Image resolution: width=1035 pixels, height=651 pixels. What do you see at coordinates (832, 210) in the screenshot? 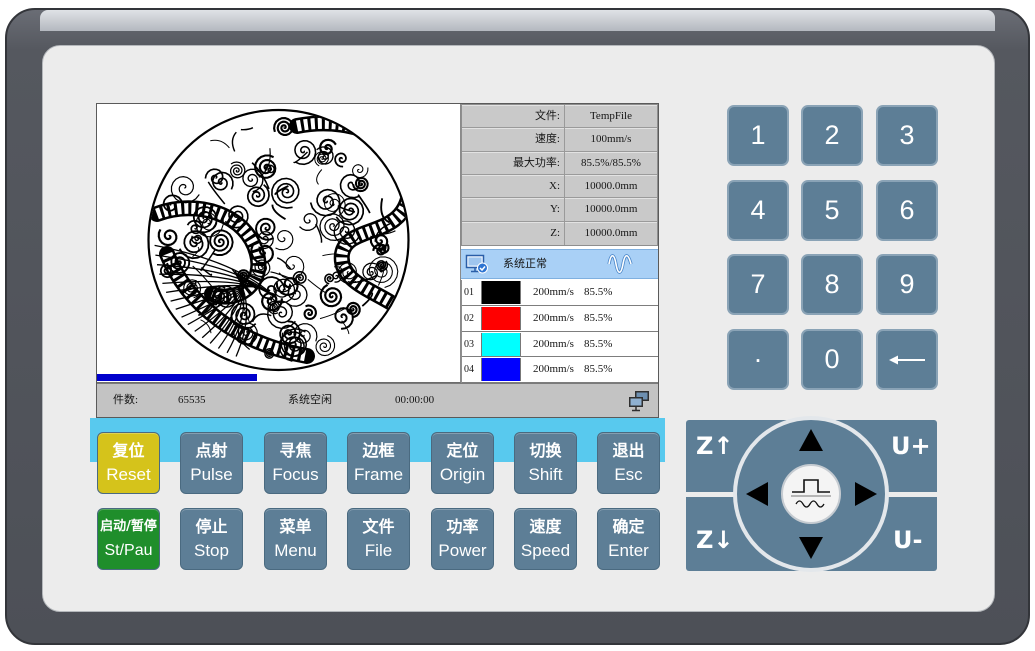
I see `numpad-5-button: 5` at bounding box center [832, 210].